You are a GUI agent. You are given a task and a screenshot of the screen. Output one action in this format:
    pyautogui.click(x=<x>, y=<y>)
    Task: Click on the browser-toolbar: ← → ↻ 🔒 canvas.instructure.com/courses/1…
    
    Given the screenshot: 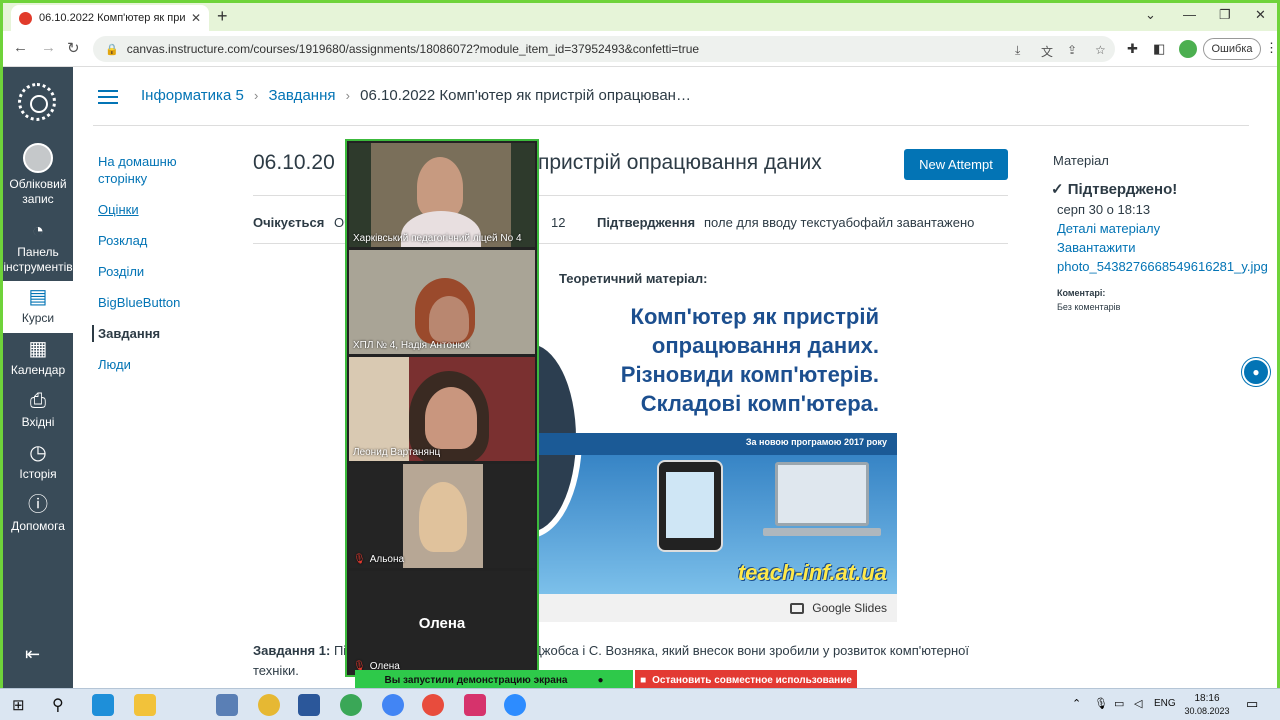 What is the action you would take?
    pyautogui.click(x=640, y=49)
    